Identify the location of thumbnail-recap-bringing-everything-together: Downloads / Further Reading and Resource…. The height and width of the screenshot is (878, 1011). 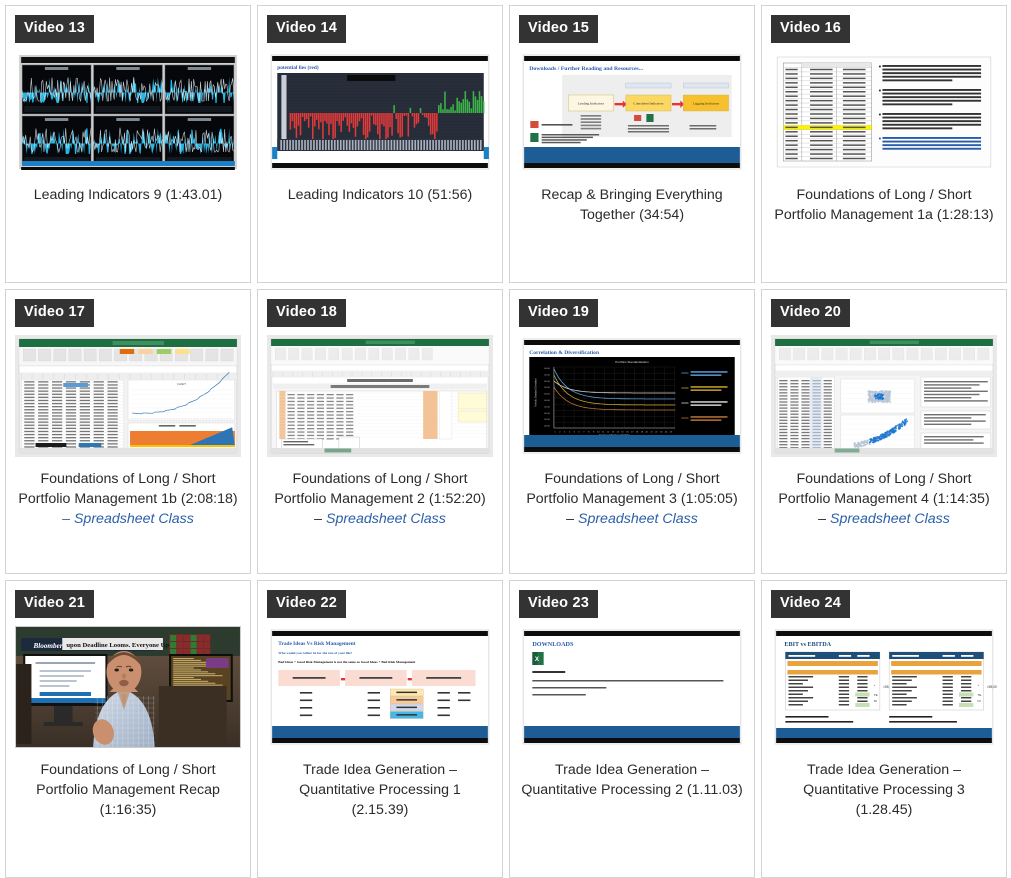
(632, 111).